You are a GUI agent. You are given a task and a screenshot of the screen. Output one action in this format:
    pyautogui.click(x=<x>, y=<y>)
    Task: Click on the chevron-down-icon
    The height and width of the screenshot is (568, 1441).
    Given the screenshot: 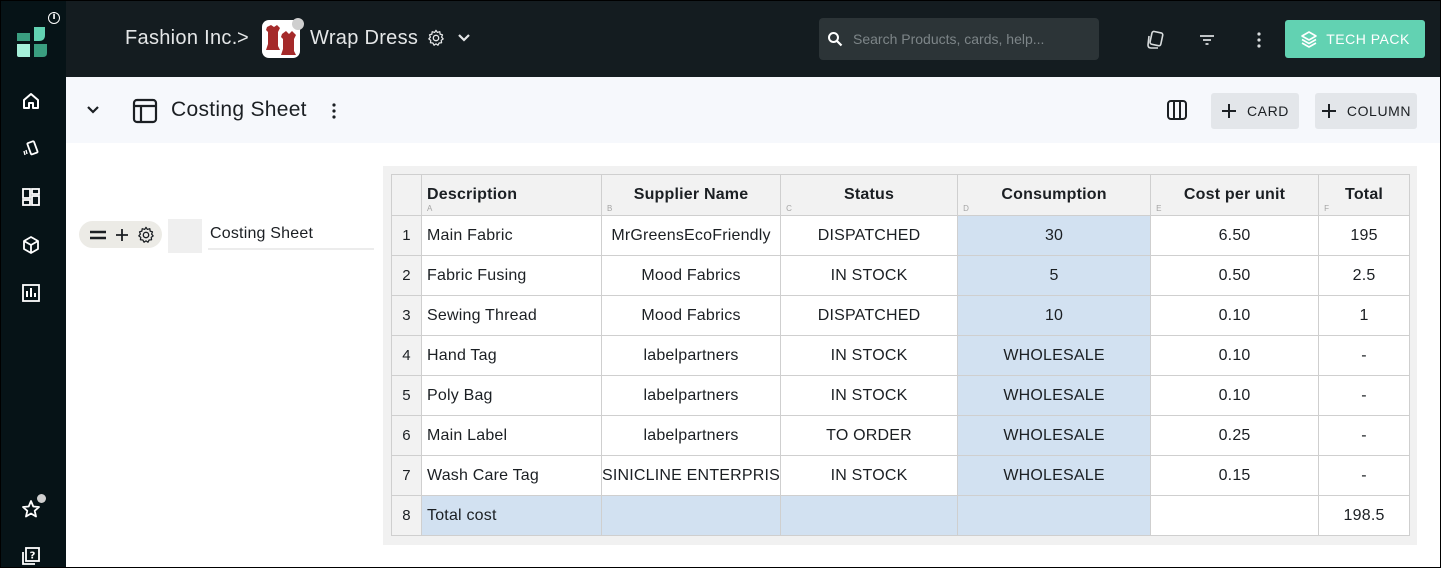 What is the action you would take?
    pyautogui.click(x=464, y=38)
    